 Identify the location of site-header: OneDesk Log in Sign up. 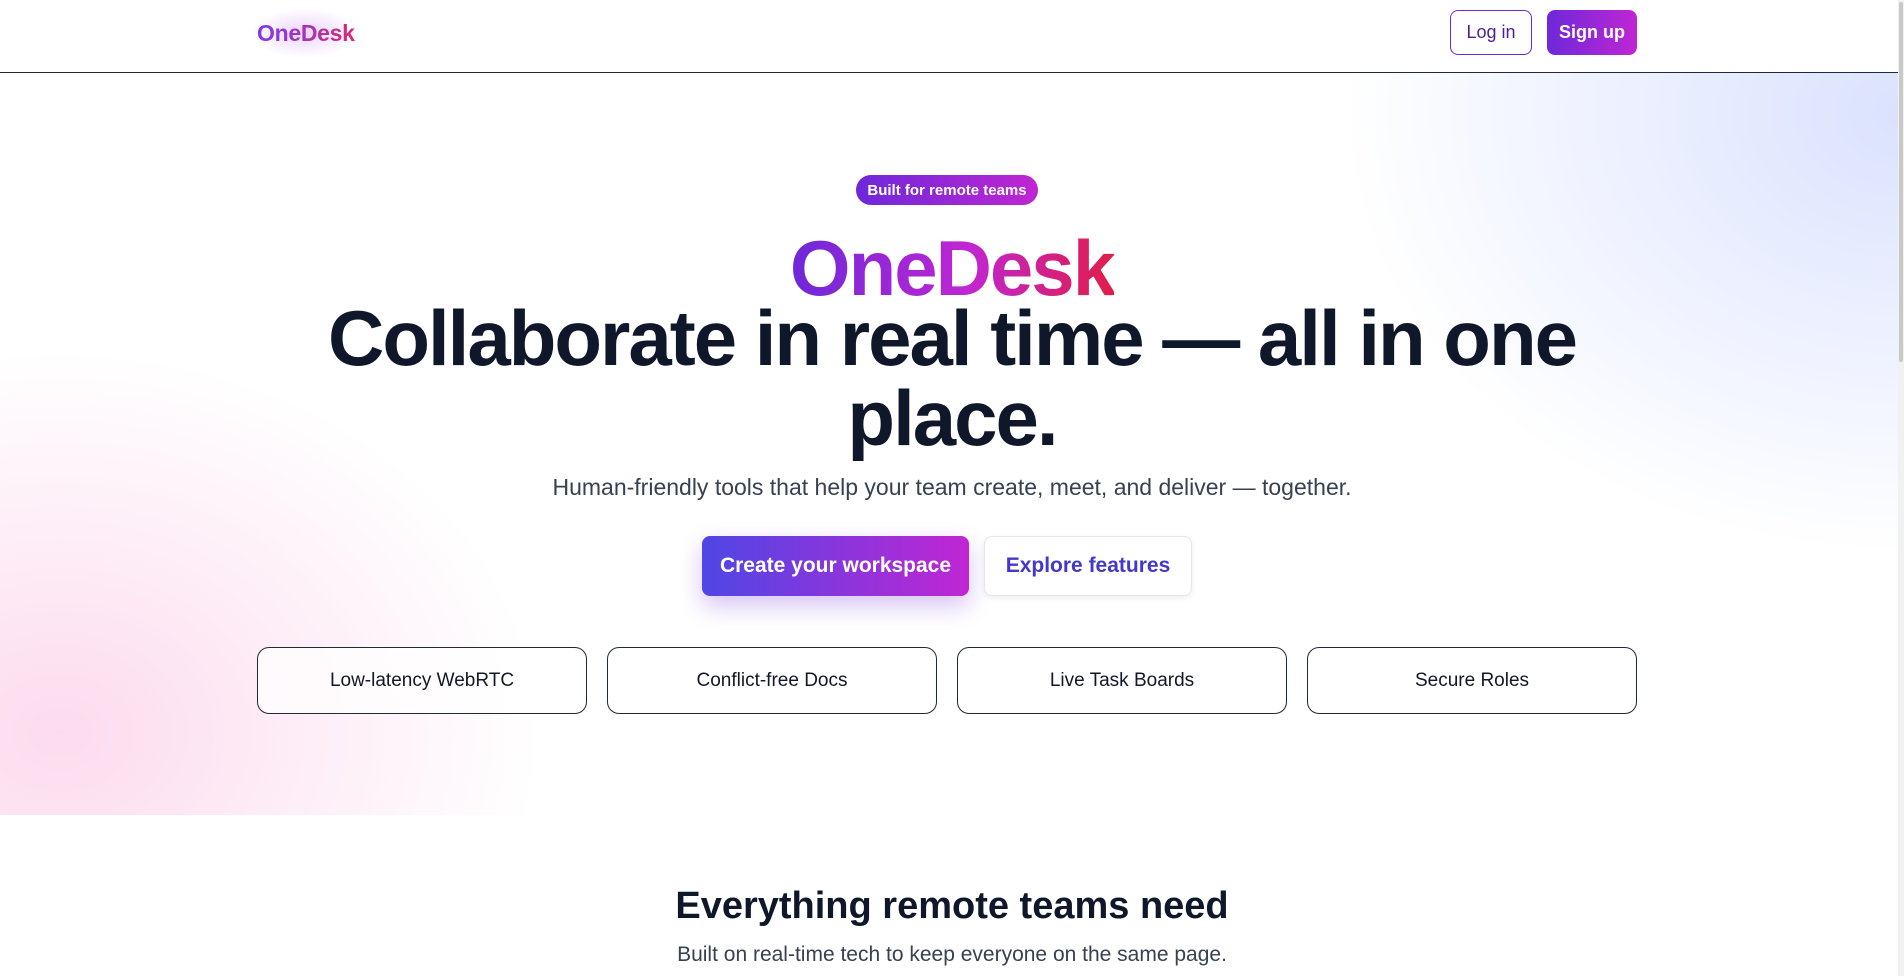
(952, 36).